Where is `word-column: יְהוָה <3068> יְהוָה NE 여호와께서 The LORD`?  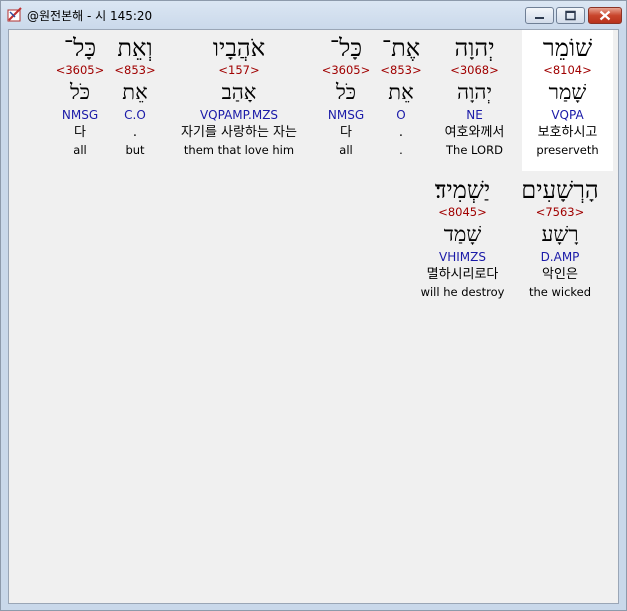 word-column: יְהוָה <3068> יְהוָה NE 여호와께서 The LORD is located at coordinates (474, 96).